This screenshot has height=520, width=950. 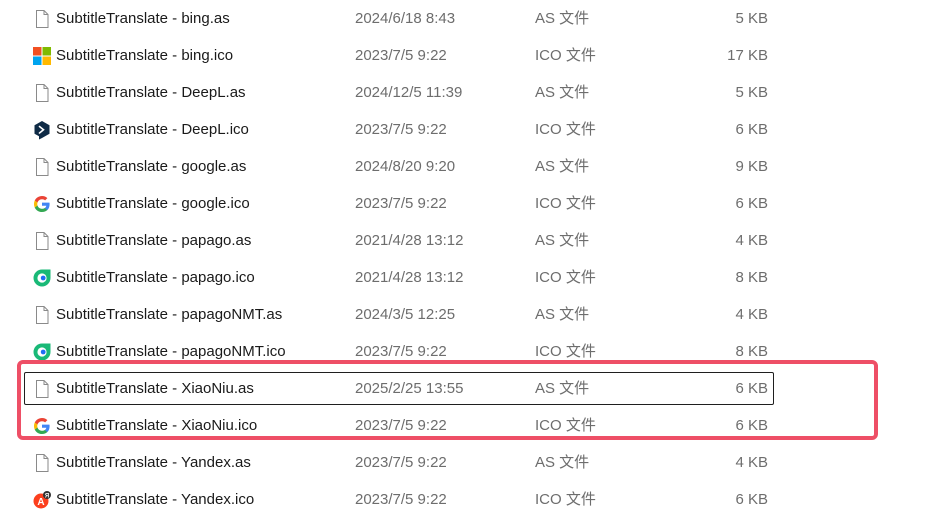 What do you see at coordinates (751, 166) in the screenshot?
I see `file-size: 9 KB` at bounding box center [751, 166].